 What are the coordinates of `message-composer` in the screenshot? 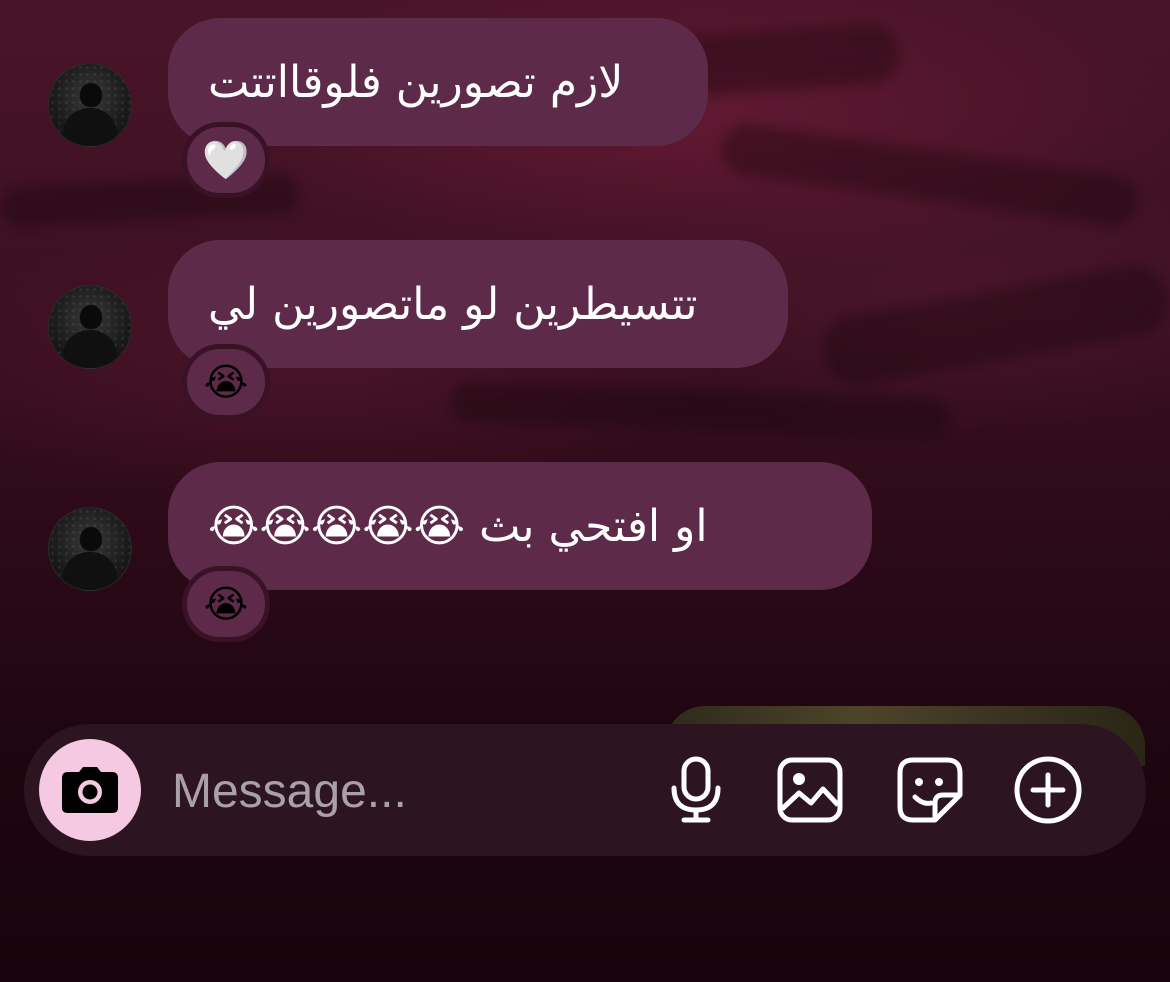 It's located at (585, 790).